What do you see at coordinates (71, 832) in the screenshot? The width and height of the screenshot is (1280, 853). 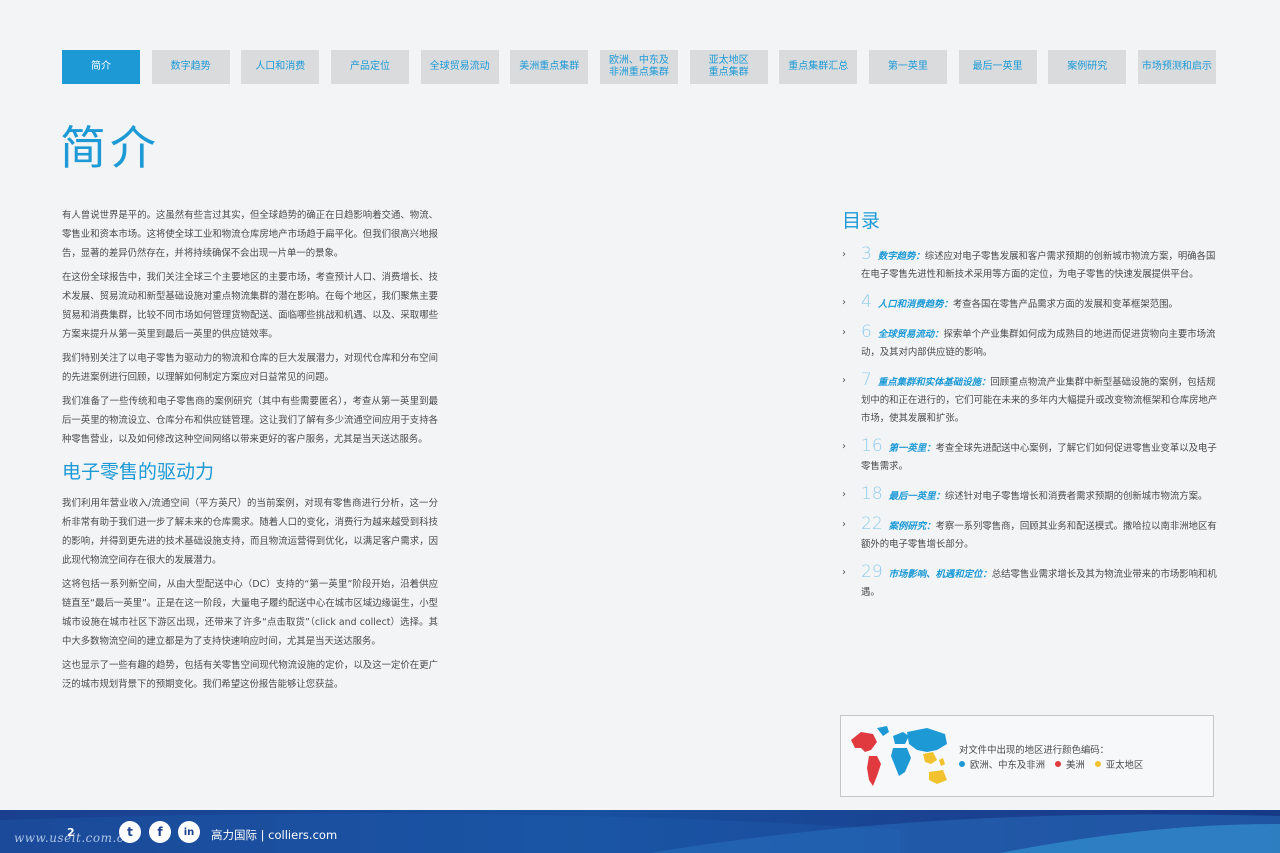 I see `page-number: 2` at bounding box center [71, 832].